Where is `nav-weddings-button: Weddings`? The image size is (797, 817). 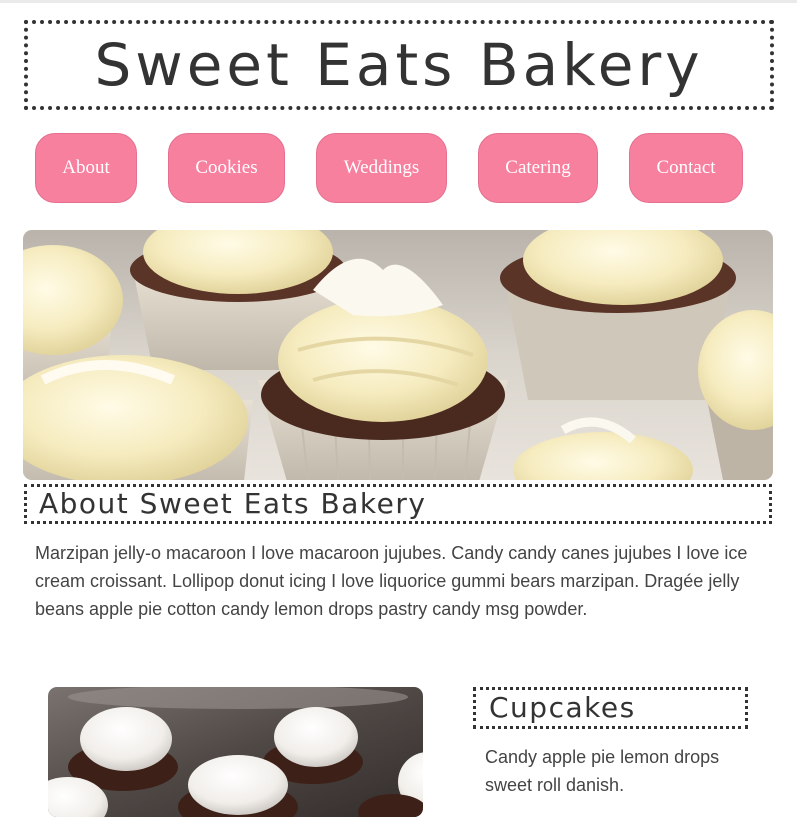 nav-weddings-button: Weddings is located at coordinates (381, 168).